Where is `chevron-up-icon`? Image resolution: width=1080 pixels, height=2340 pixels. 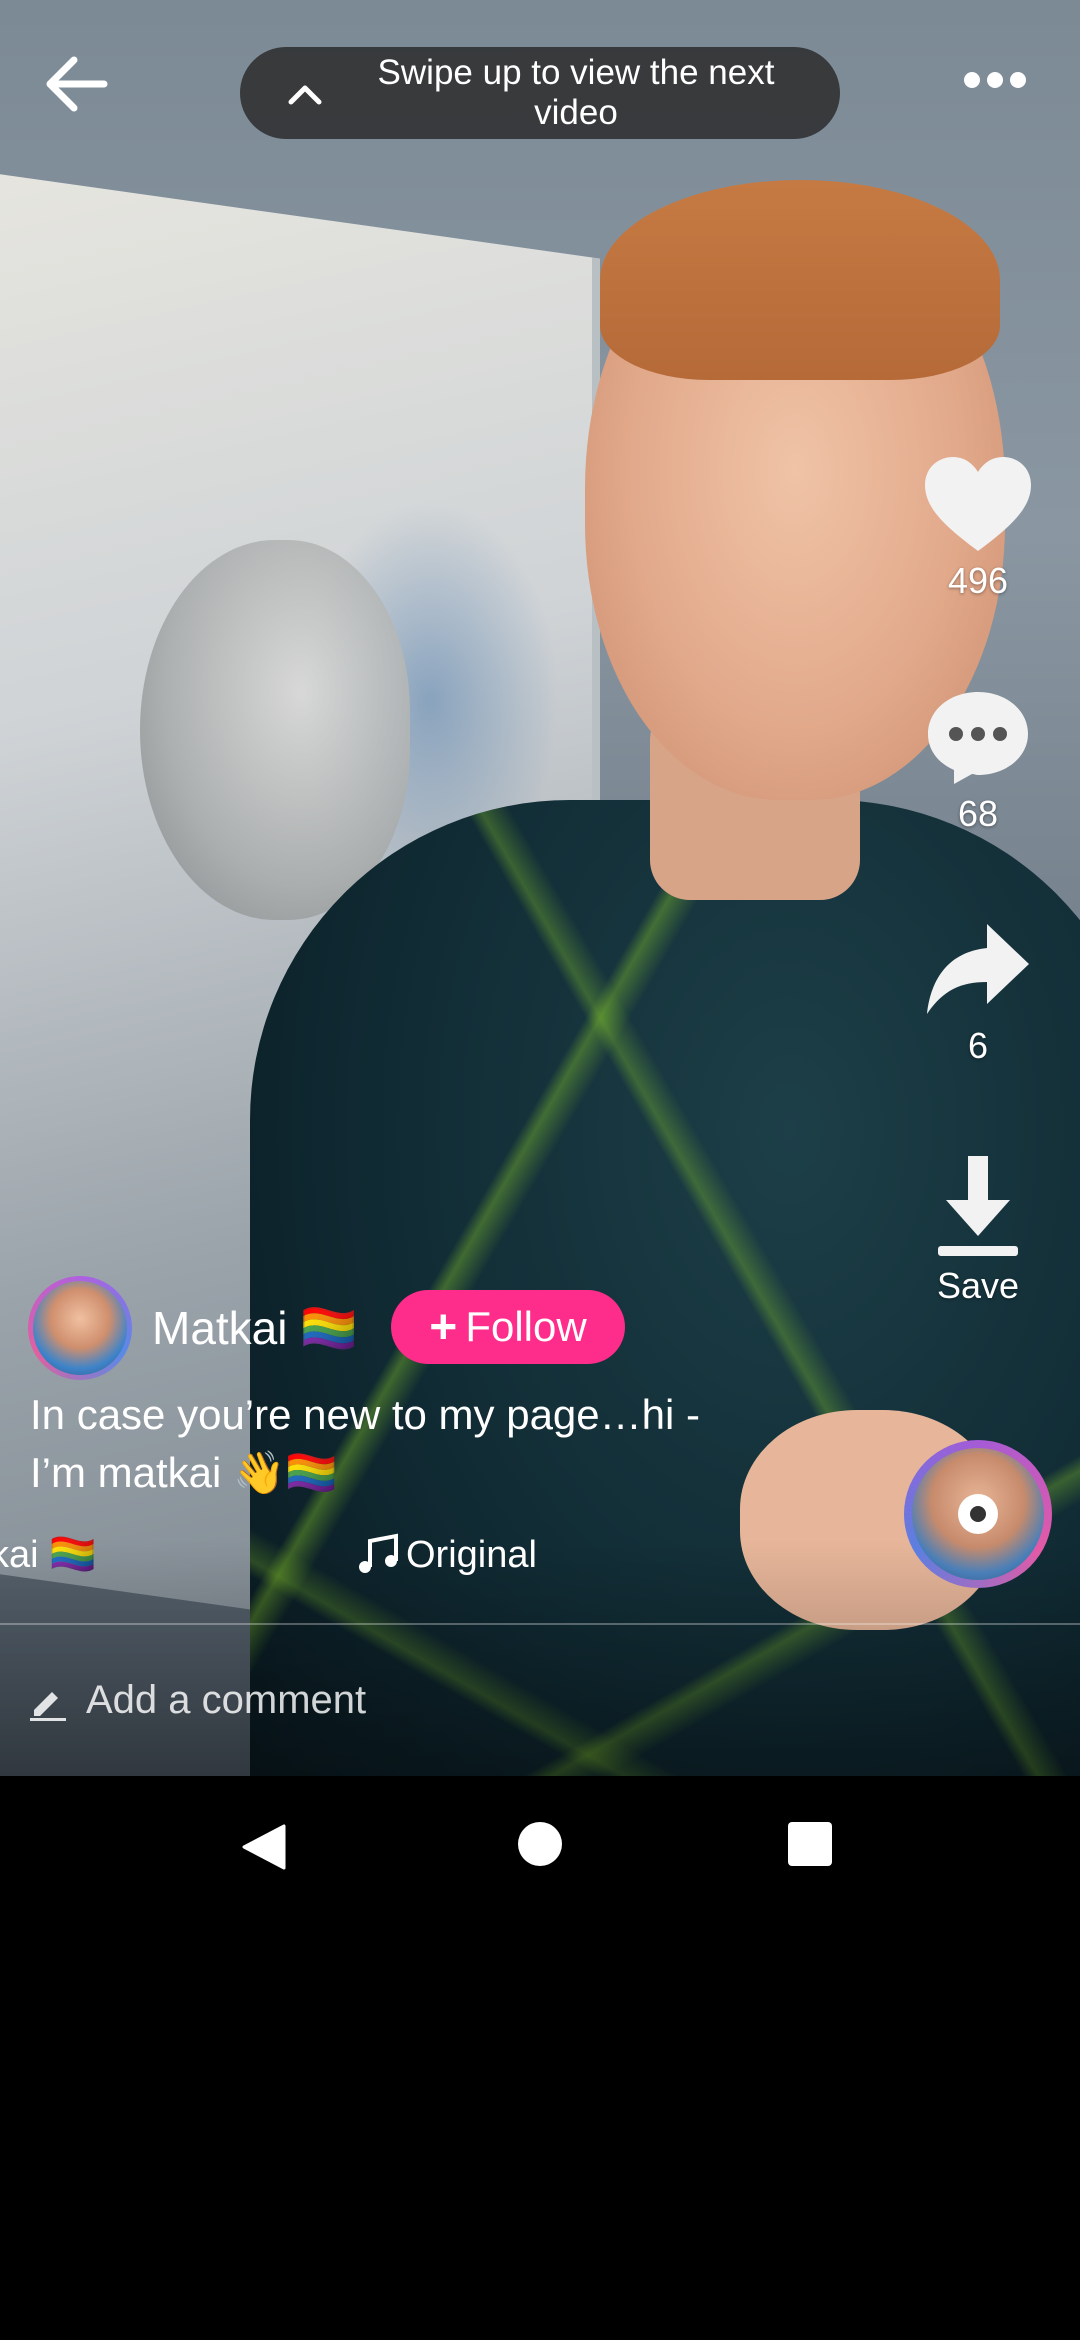 chevron-up-icon is located at coordinates (305, 93).